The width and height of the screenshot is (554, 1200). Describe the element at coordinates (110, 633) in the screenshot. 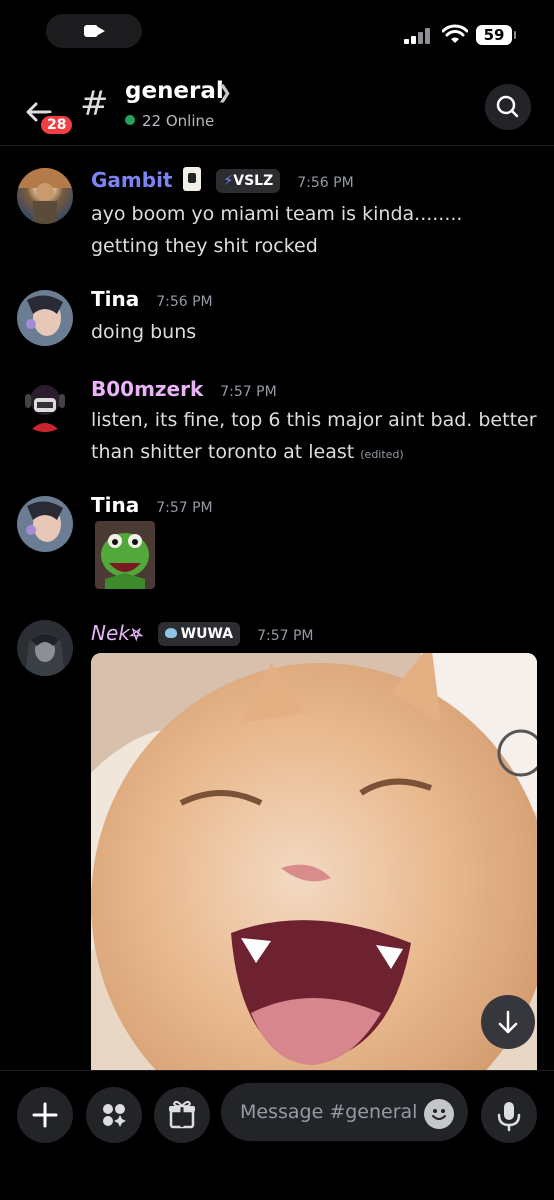

I see `author-name: Nek` at that location.